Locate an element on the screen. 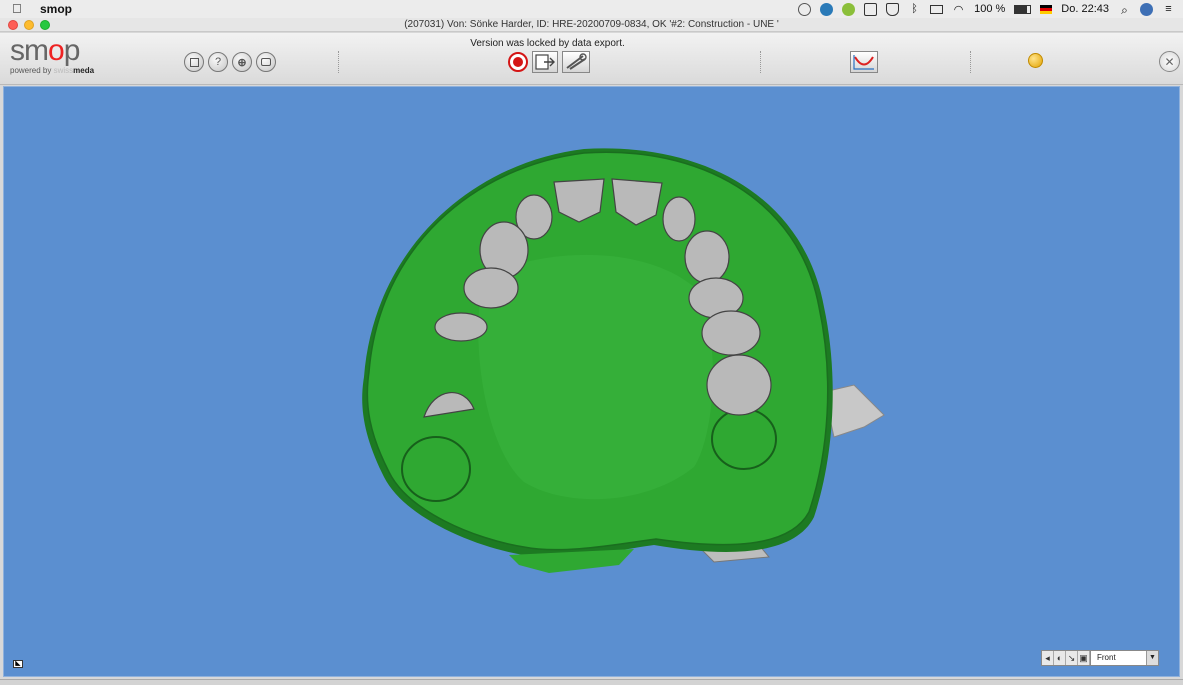 The height and width of the screenshot is (685, 1183). pan-icon: ↘ is located at coordinates (1072, 658).